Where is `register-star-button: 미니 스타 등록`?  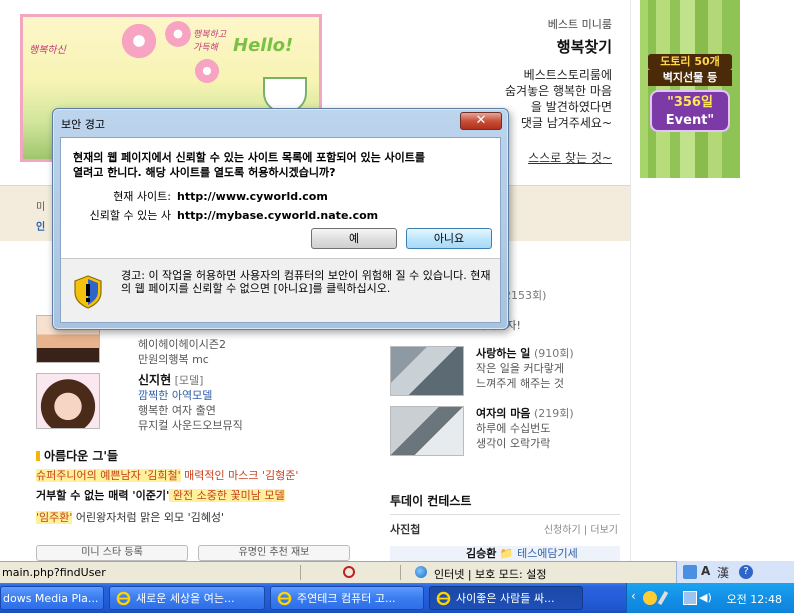
register-star-button: 미니 스타 등록 is located at coordinates (112, 553).